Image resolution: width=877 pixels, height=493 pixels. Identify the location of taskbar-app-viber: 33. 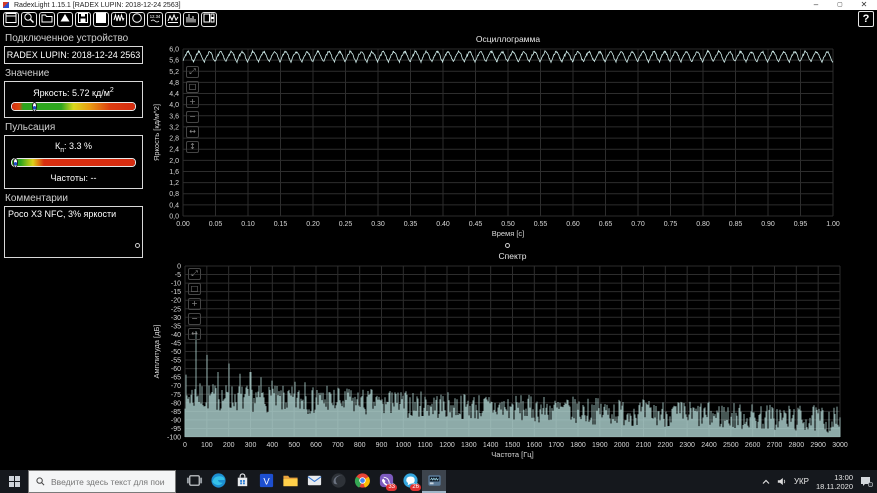
(386, 481).